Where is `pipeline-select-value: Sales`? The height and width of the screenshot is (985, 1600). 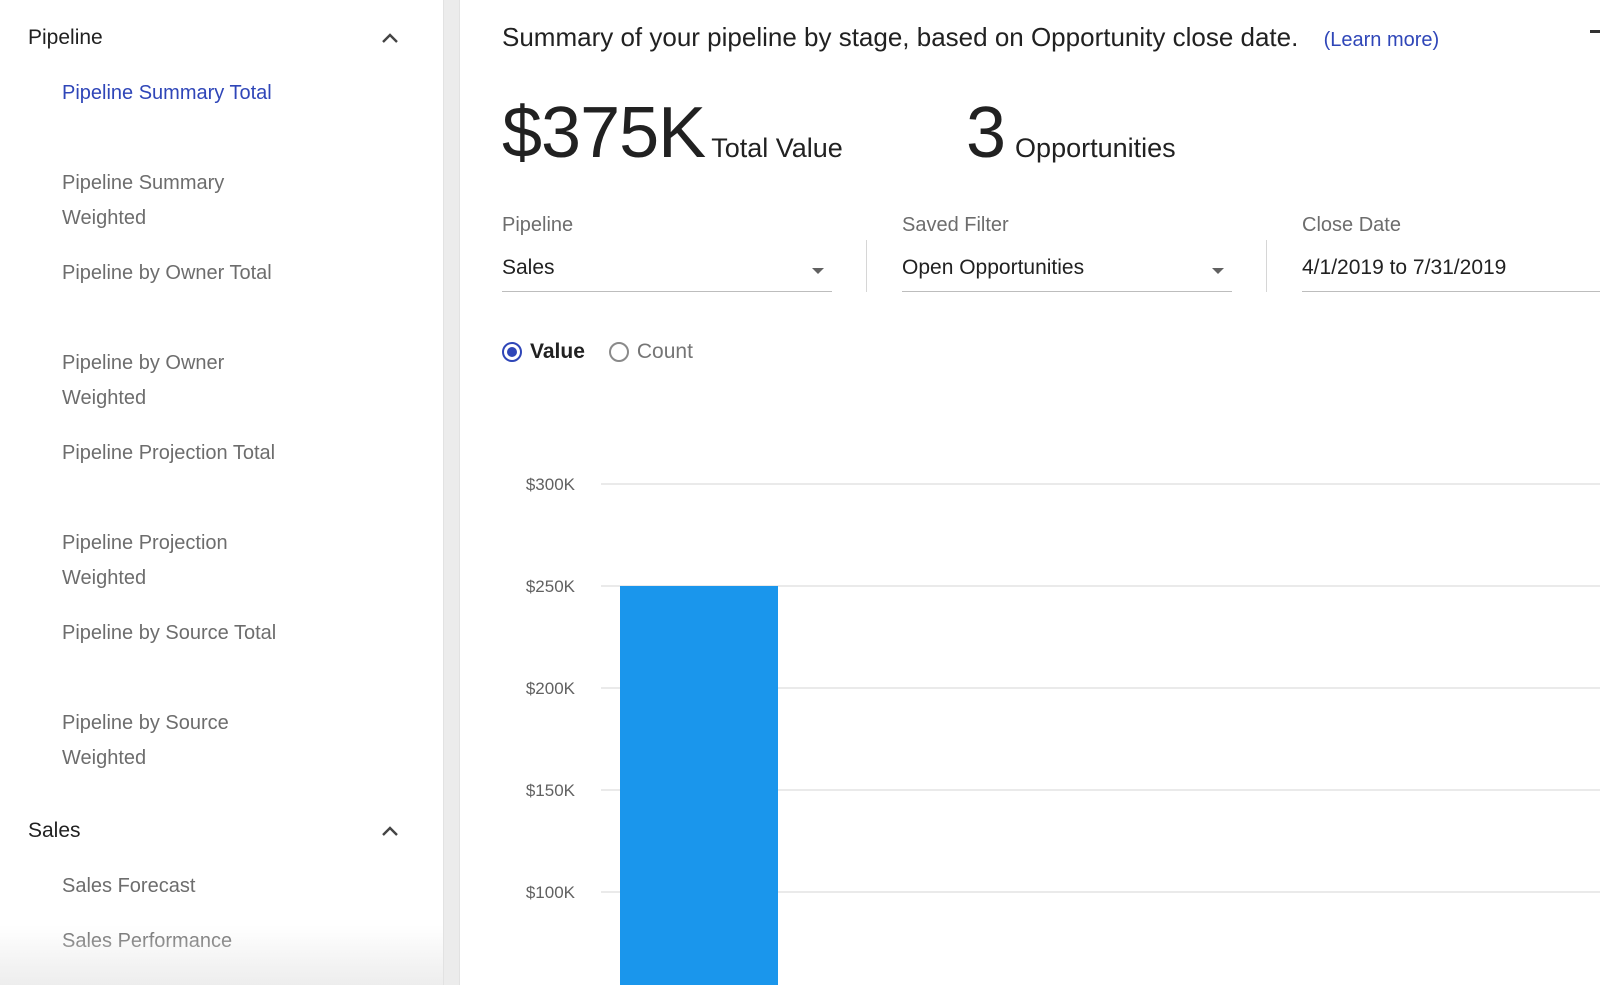
pipeline-select-value: Sales is located at coordinates (528, 267).